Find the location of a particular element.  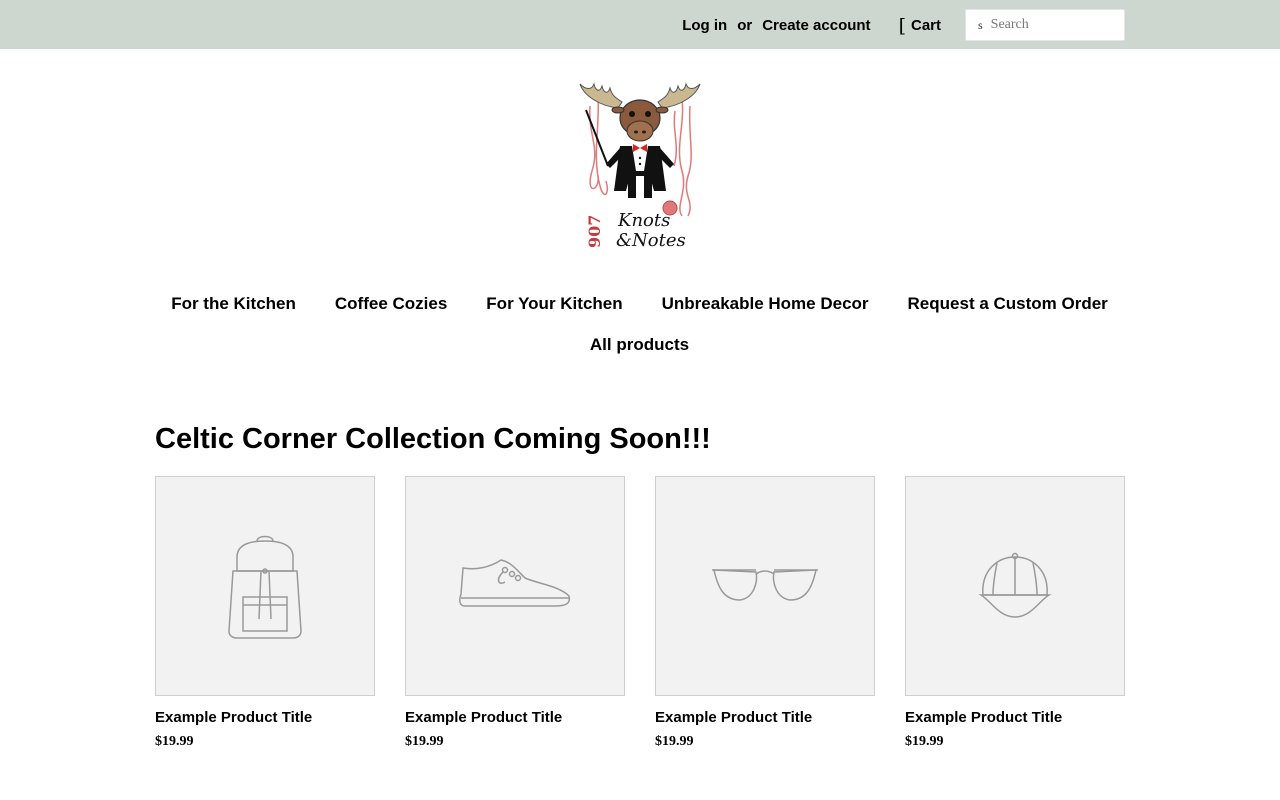

cart-icon: [ is located at coordinates (902, 25).